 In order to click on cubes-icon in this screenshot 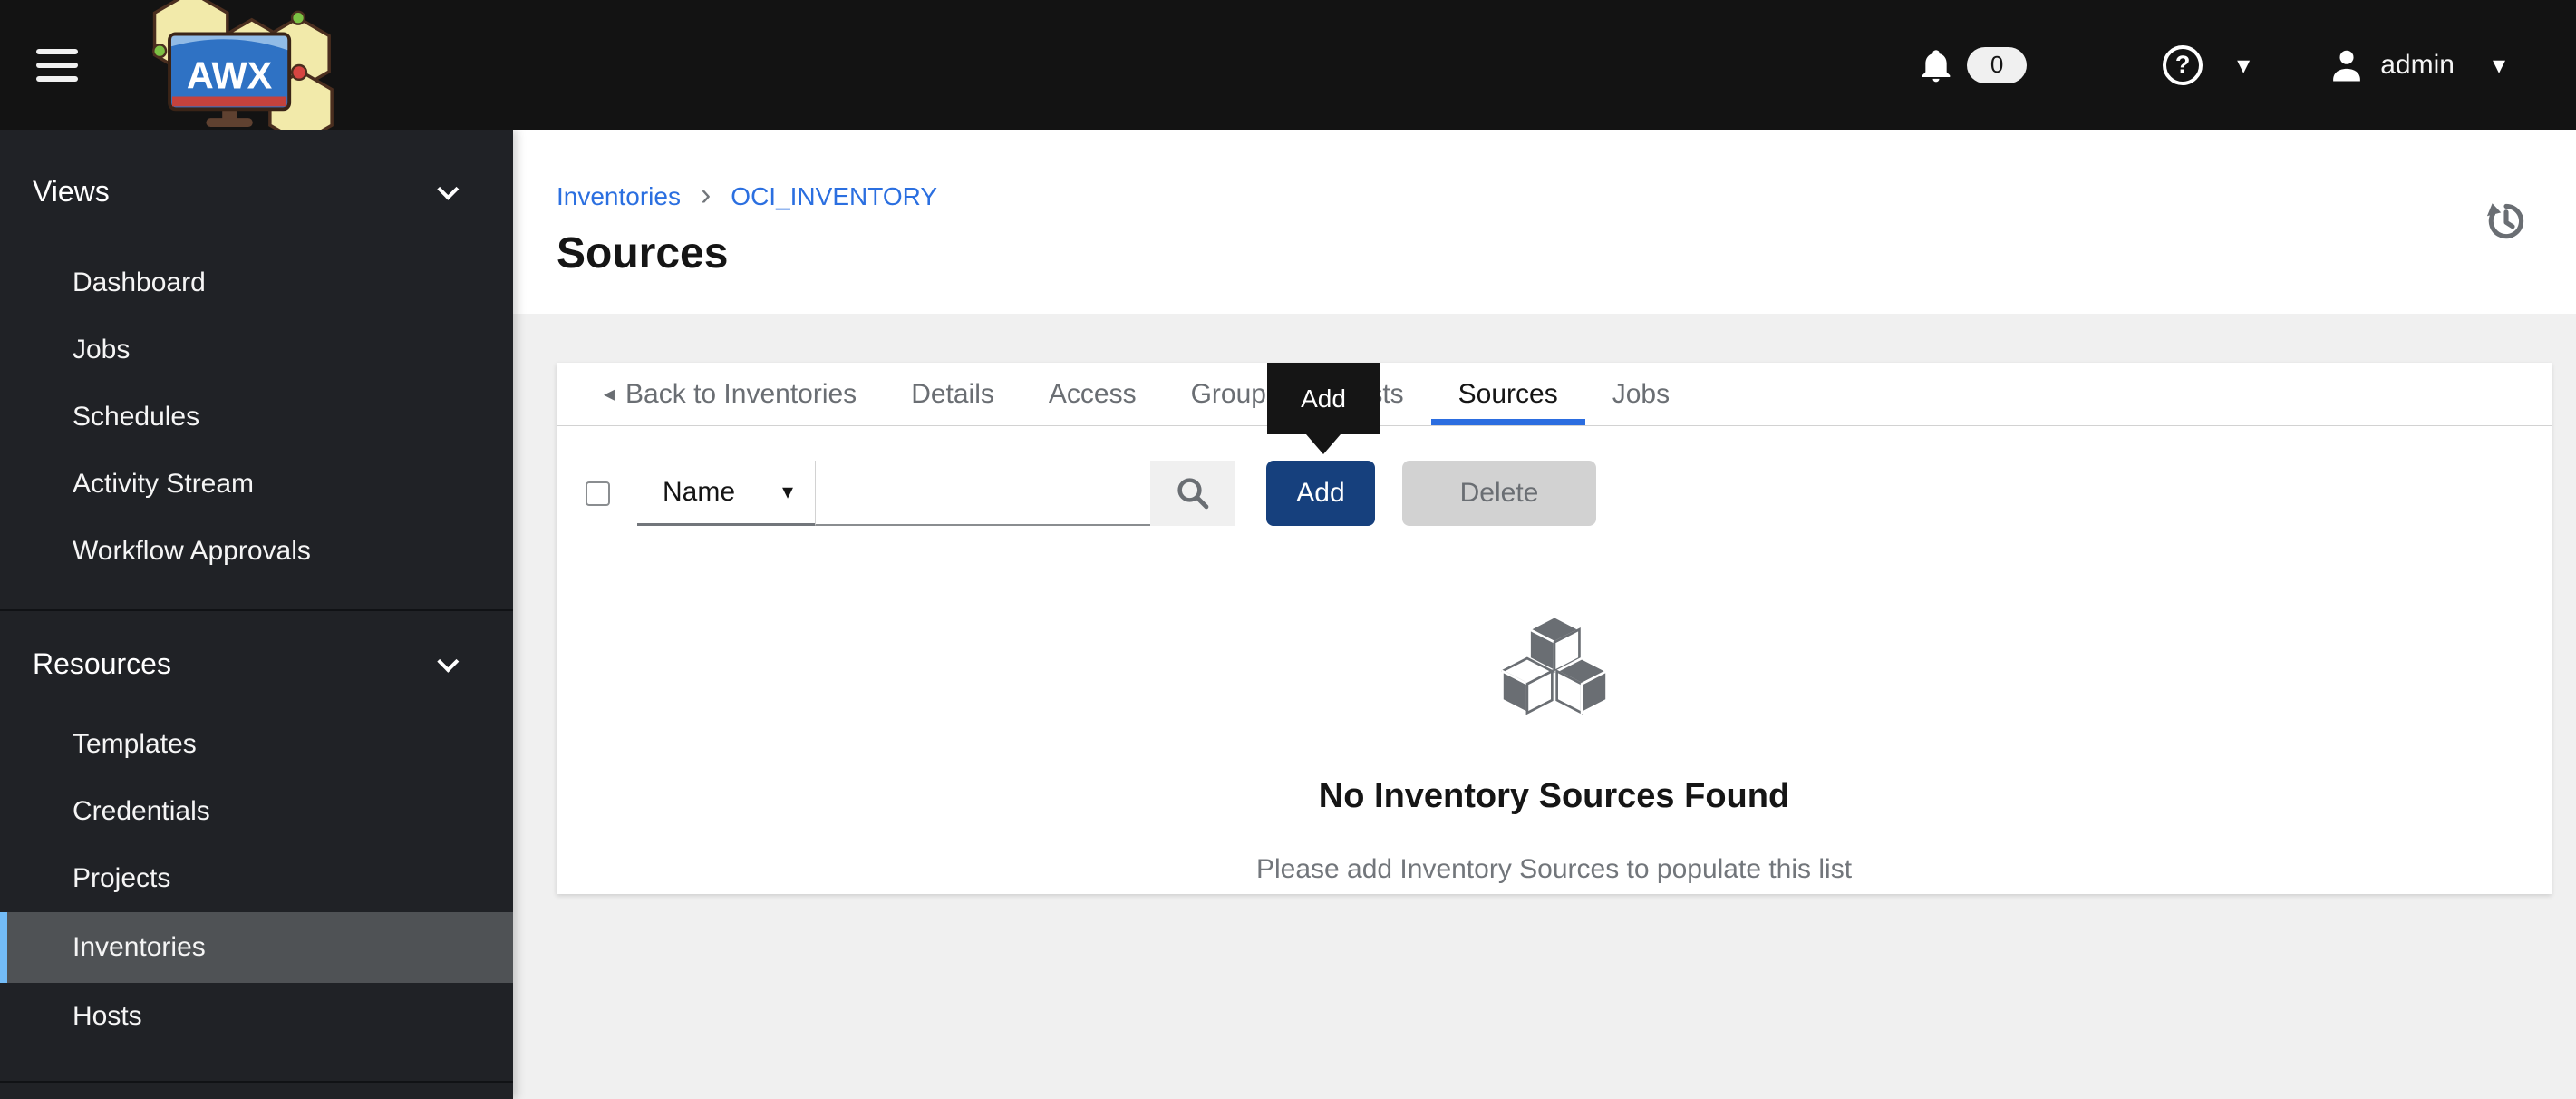, I will do `click(1554, 665)`.